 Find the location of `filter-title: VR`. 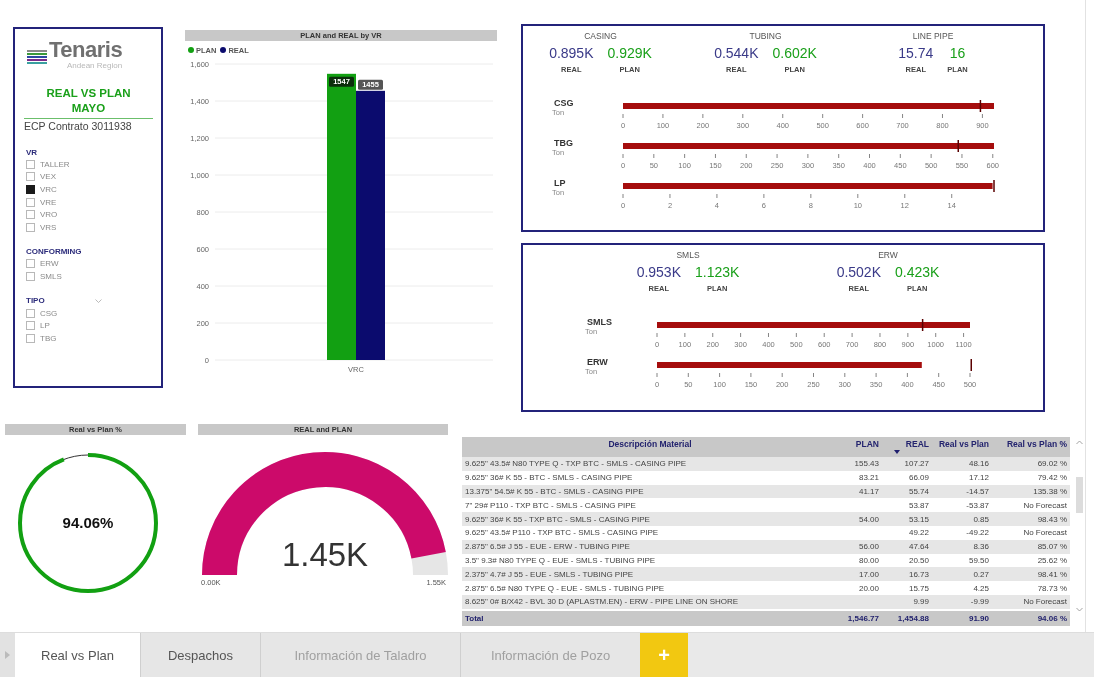

filter-title: VR is located at coordinates (32, 152).